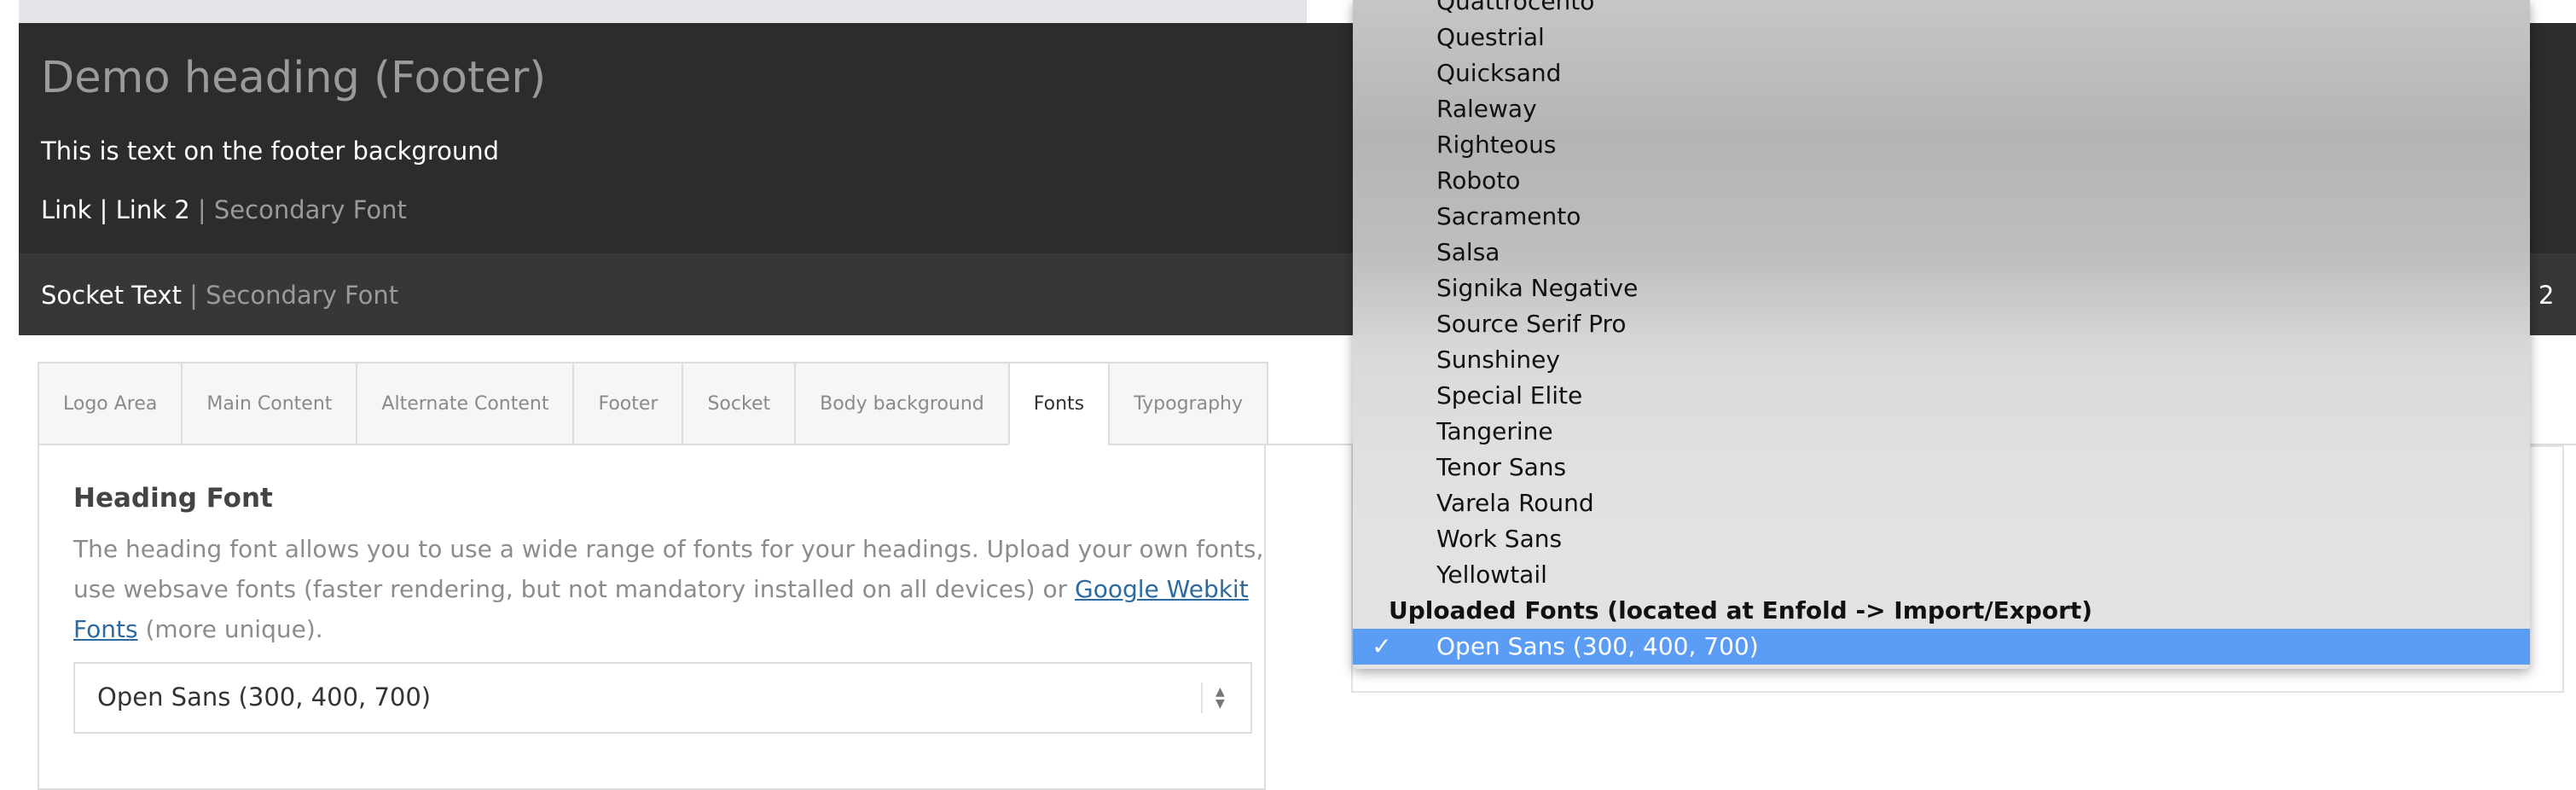 The width and height of the screenshot is (2576, 790). What do you see at coordinates (1941, 539) in the screenshot?
I see `font-option: Work Sans` at bounding box center [1941, 539].